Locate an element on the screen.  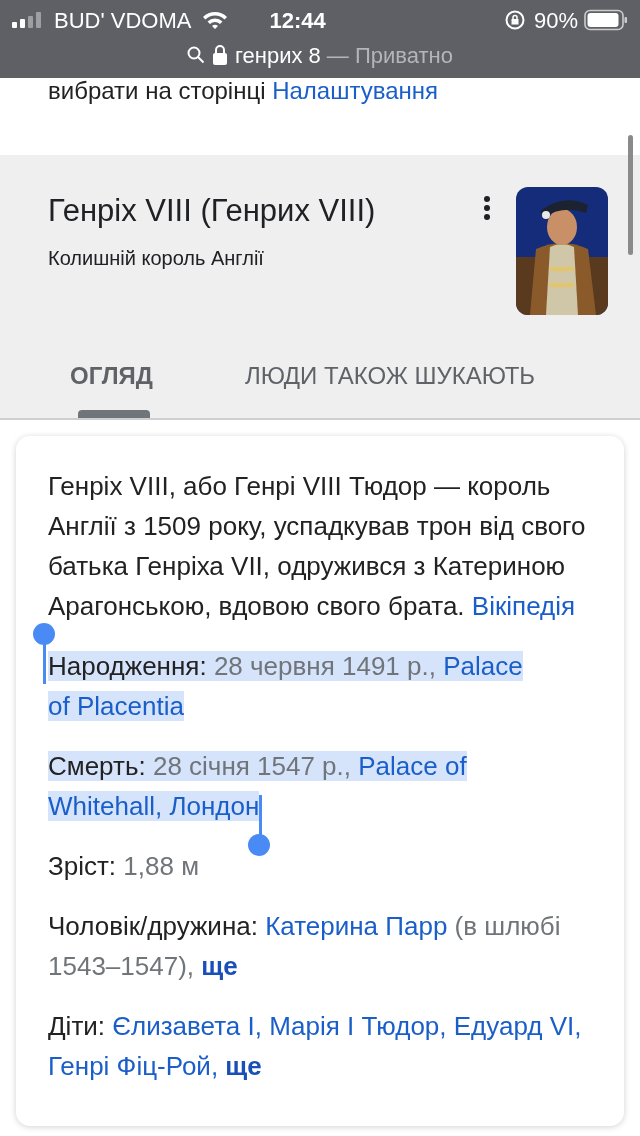
carrier-name: BUD' VDOMA is located at coordinates (123, 20).